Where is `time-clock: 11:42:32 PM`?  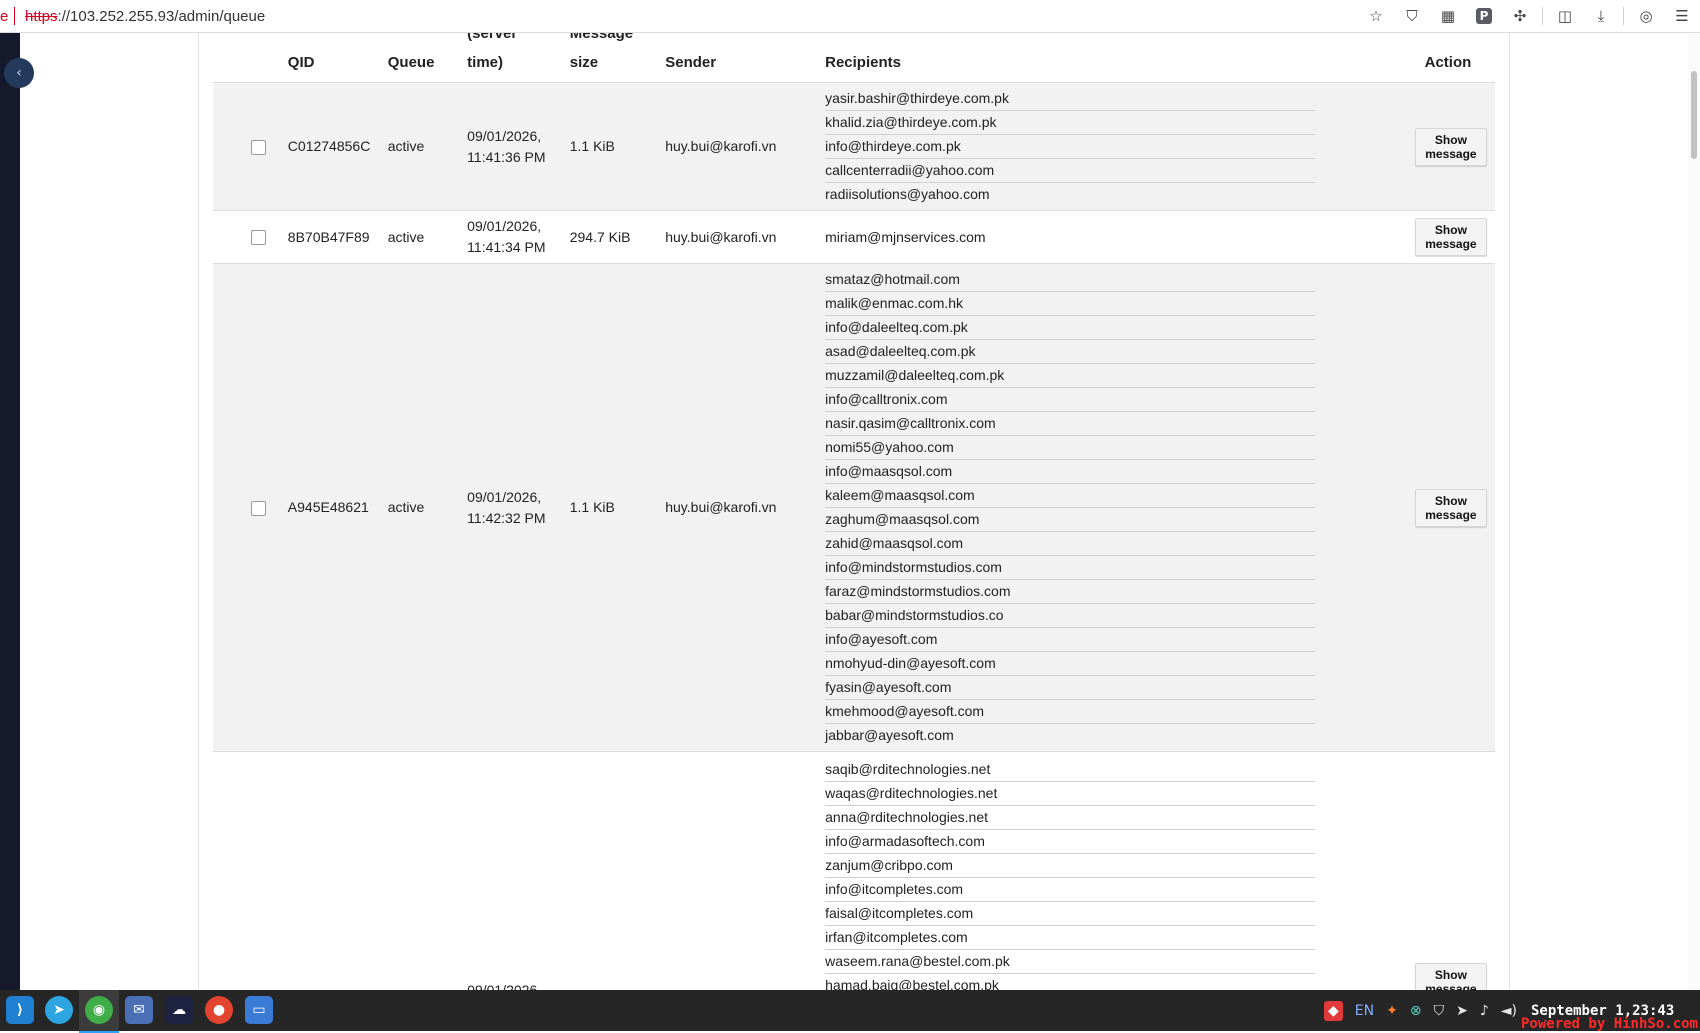
time-clock: 11:42:32 PM is located at coordinates (506, 517).